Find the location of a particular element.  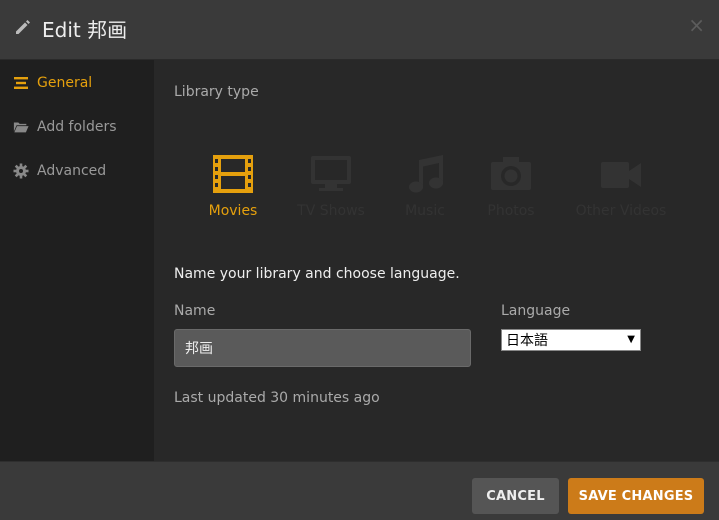

modal-footer: CANCEL SAVE CHANGES is located at coordinates (359, 490).